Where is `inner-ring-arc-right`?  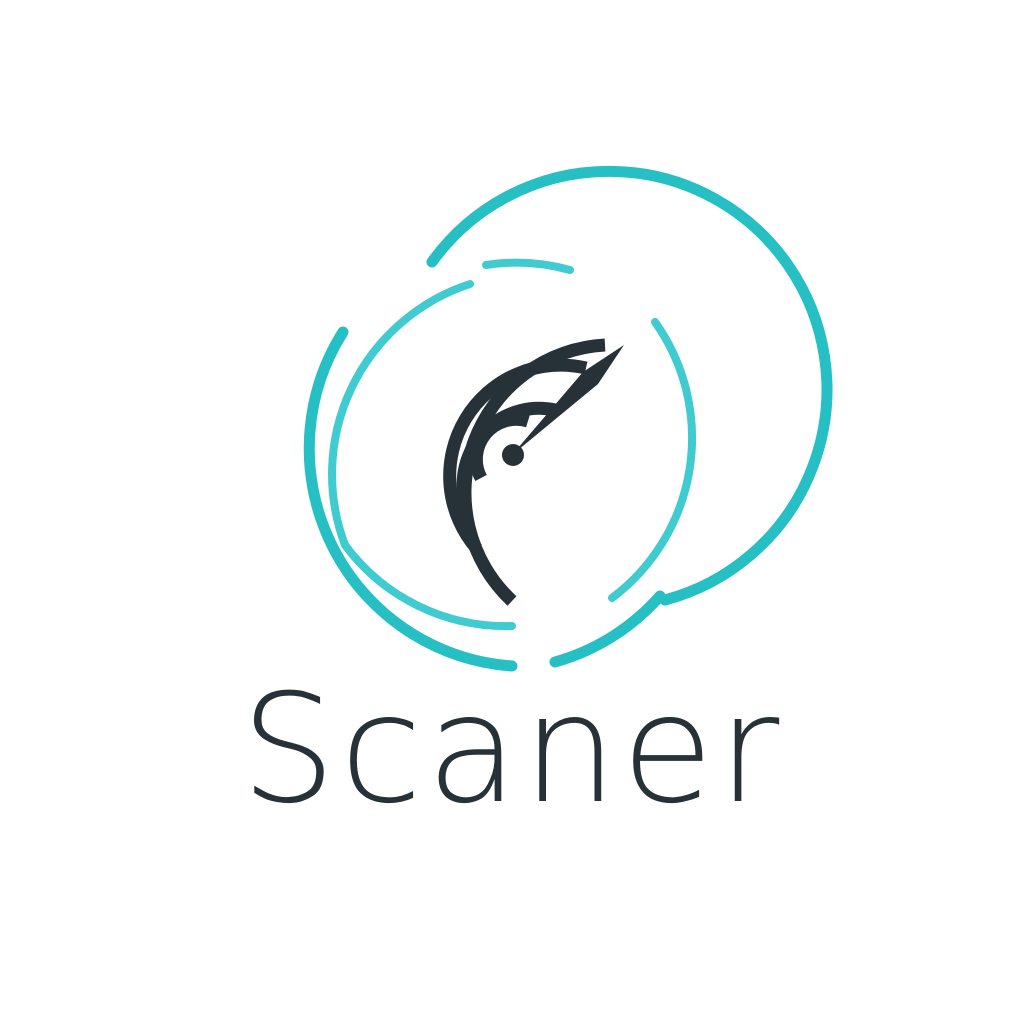
inner-ring-arc-right is located at coordinates (652, 460).